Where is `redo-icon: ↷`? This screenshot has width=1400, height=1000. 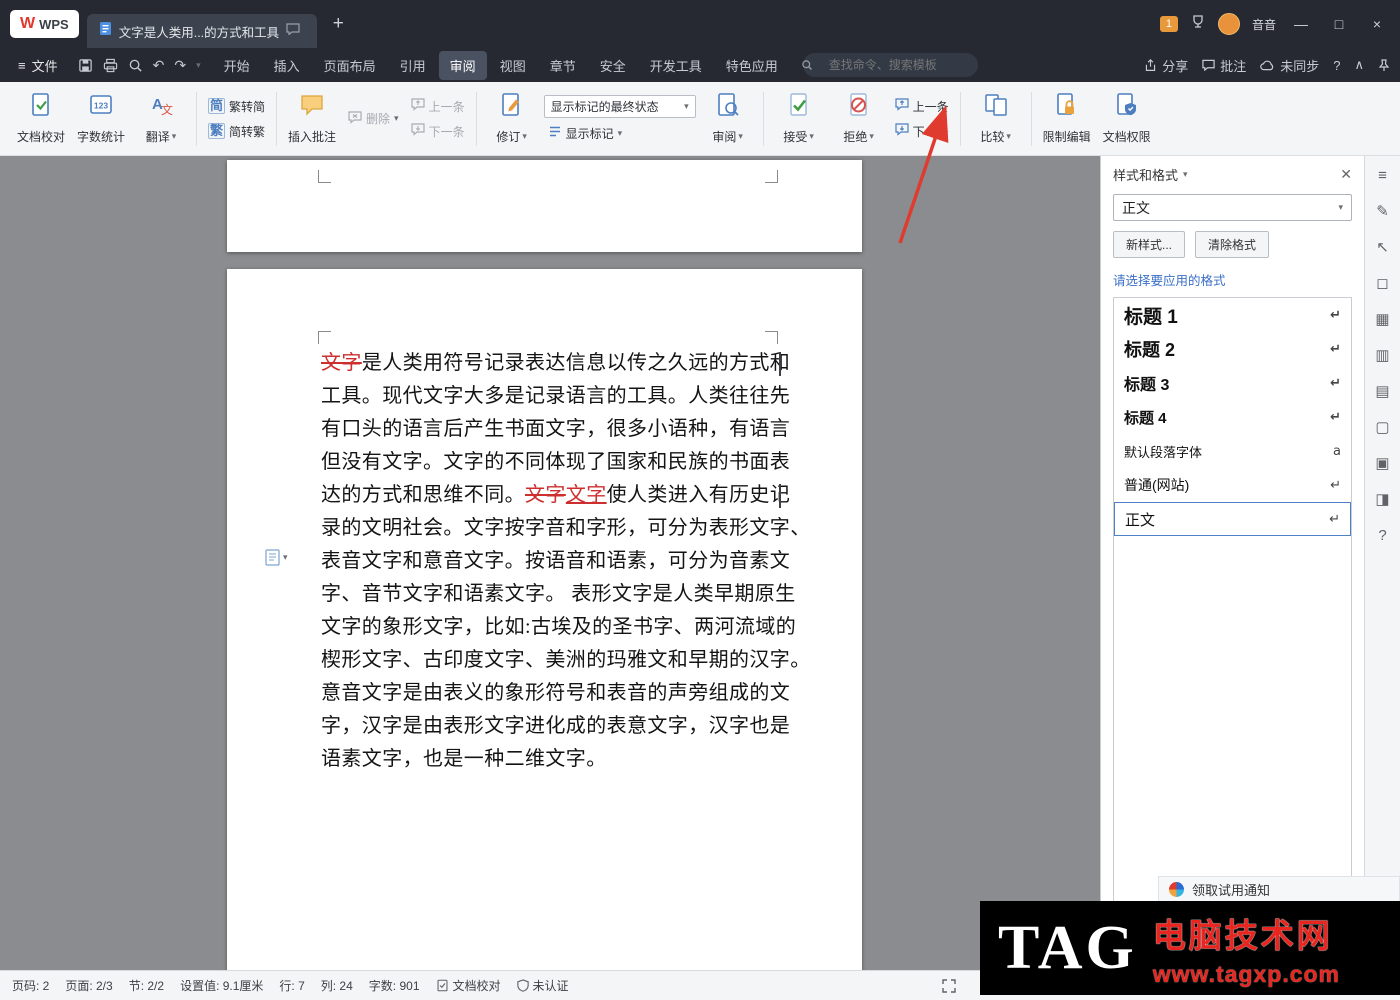
redo-icon: ↷ is located at coordinates (180, 65).